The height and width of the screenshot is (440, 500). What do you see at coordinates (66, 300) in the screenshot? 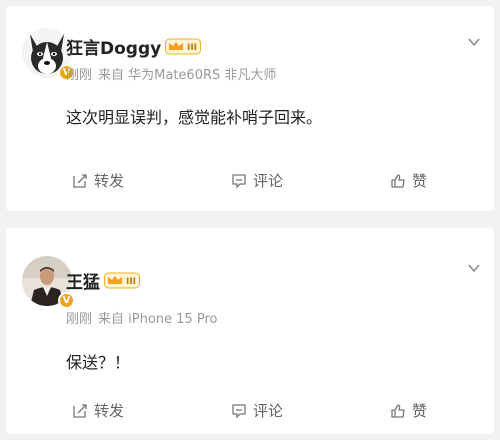
I see `verified-badge: V` at bounding box center [66, 300].